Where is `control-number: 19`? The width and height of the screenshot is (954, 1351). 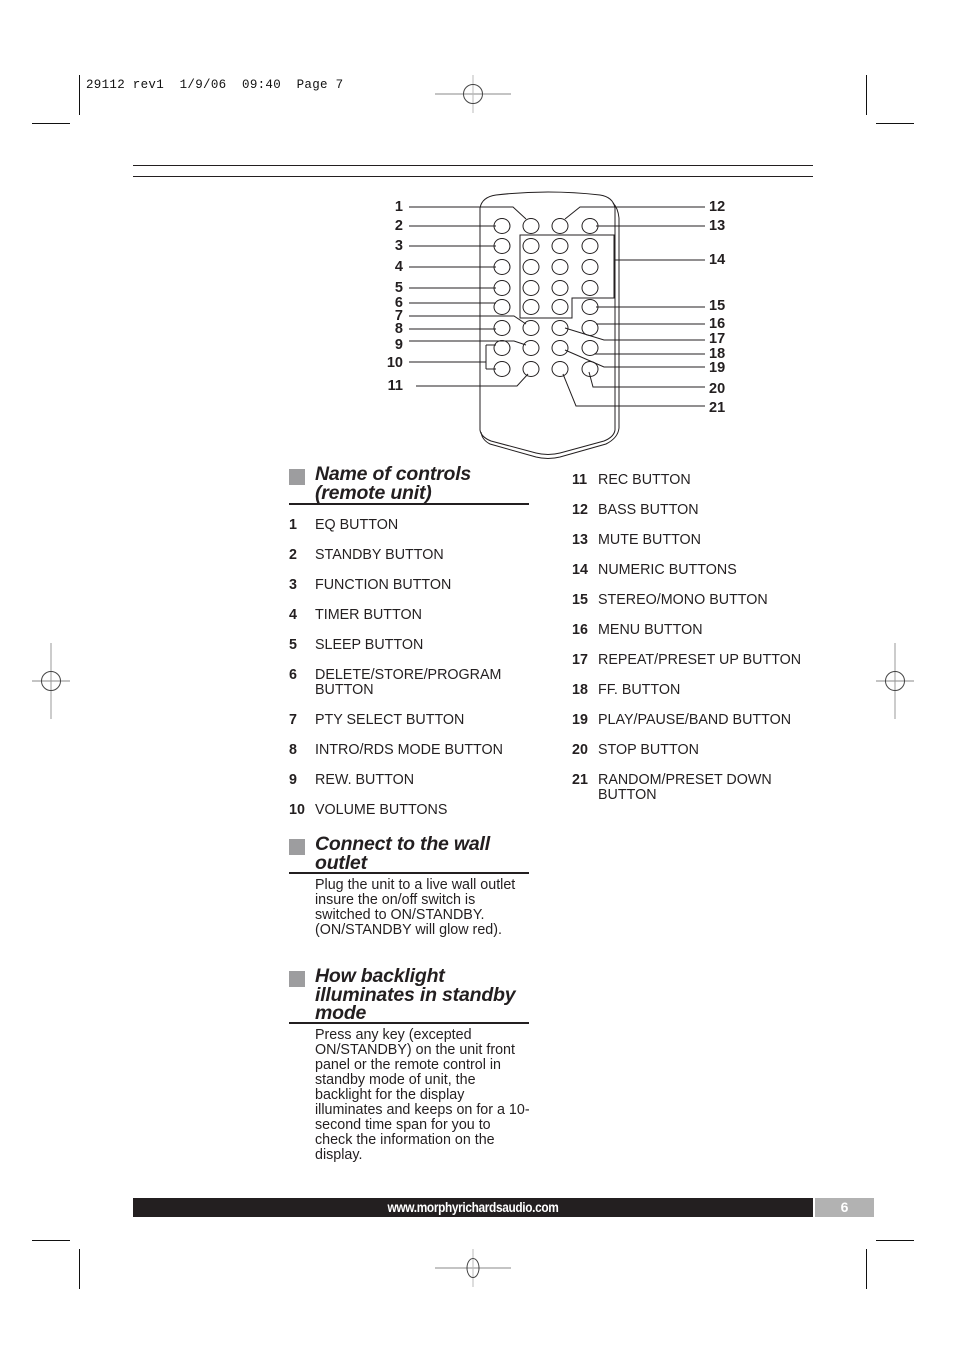
control-number: 19 is located at coordinates (580, 720).